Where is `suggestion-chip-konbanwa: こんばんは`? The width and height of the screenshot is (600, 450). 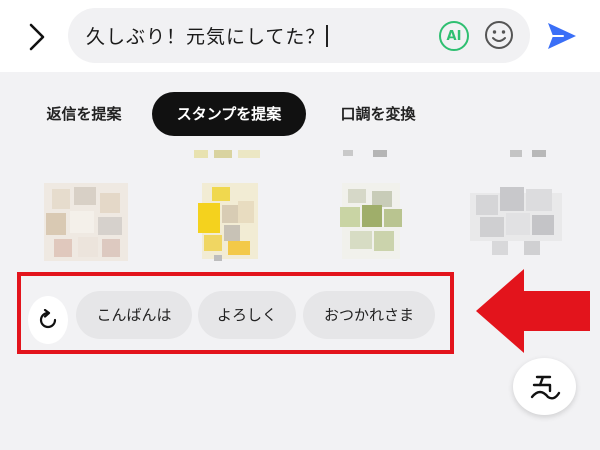
suggestion-chip-konbanwa: こんばんは is located at coordinates (134, 315).